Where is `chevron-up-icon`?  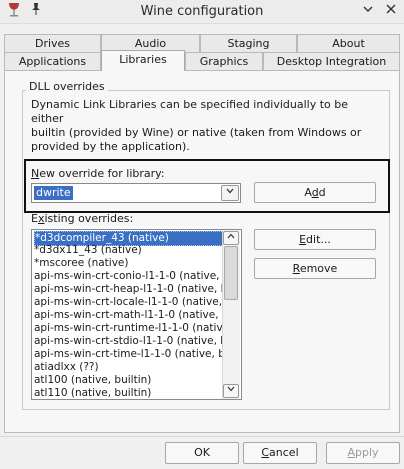
chevron-up-icon is located at coordinates (231, 238).